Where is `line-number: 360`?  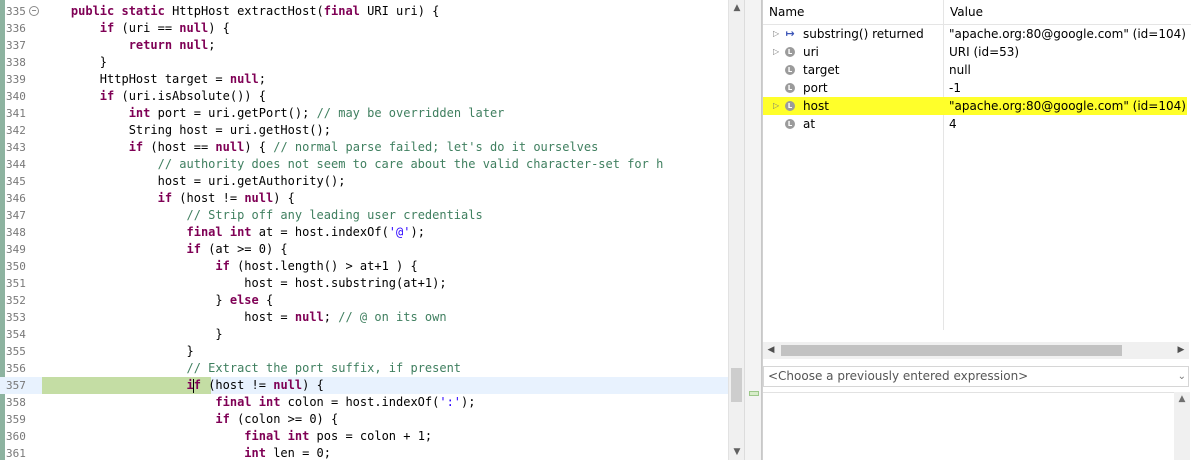
line-number: 360 is located at coordinates (16, 436).